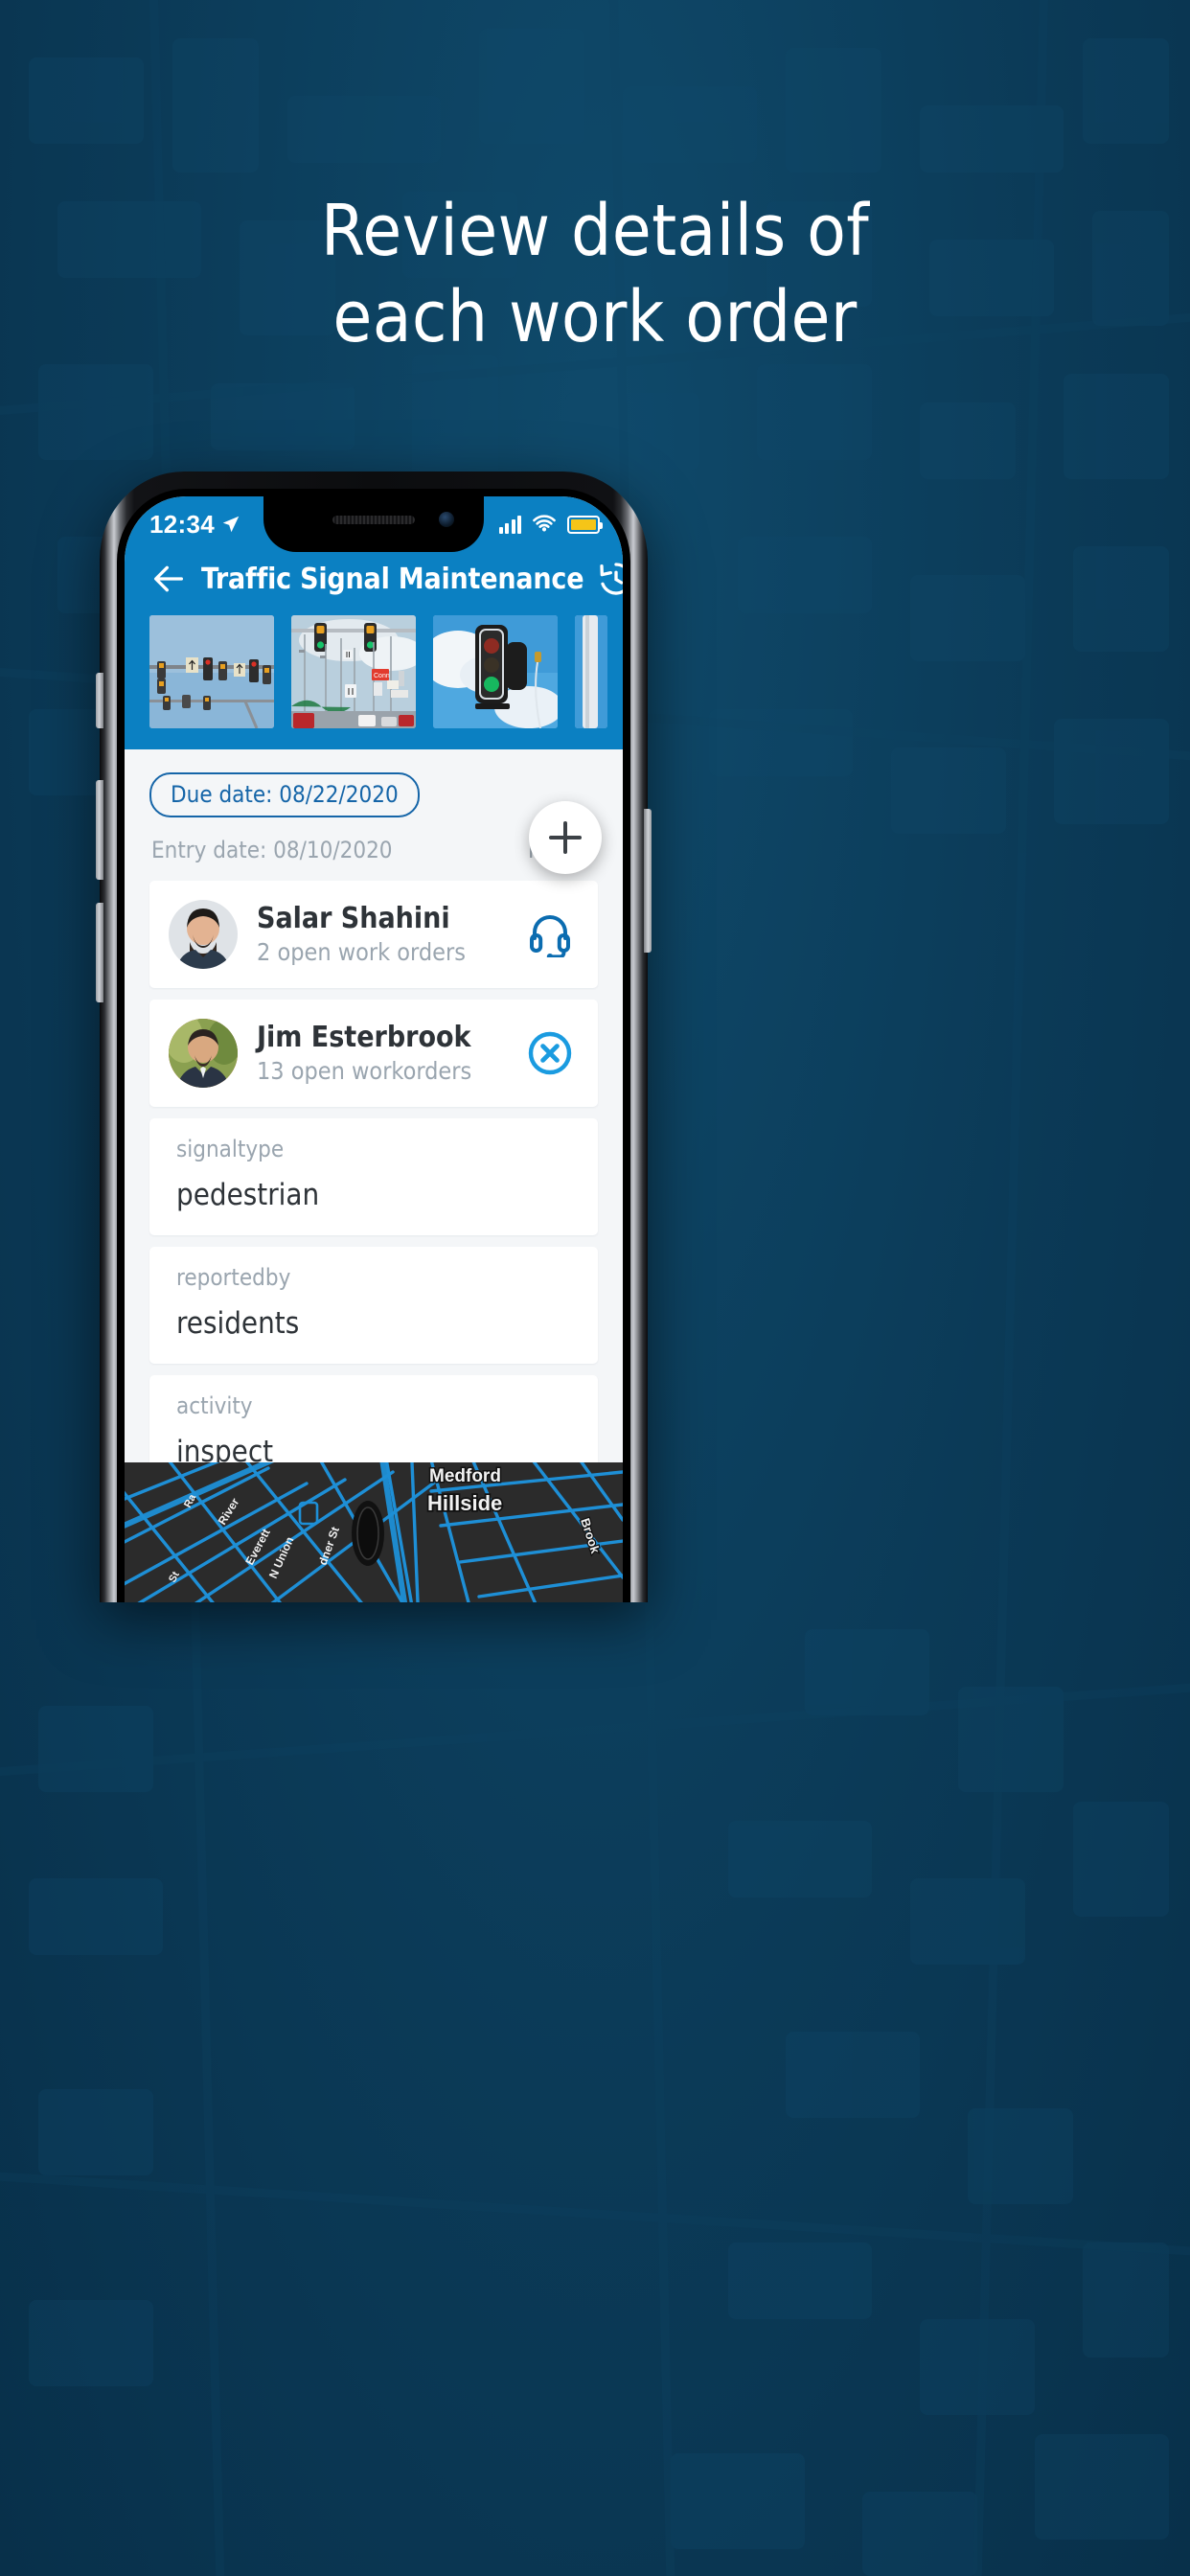  What do you see at coordinates (272, 850) in the screenshot?
I see `entry-date-label: Entry date: 08/10/2020` at bounding box center [272, 850].